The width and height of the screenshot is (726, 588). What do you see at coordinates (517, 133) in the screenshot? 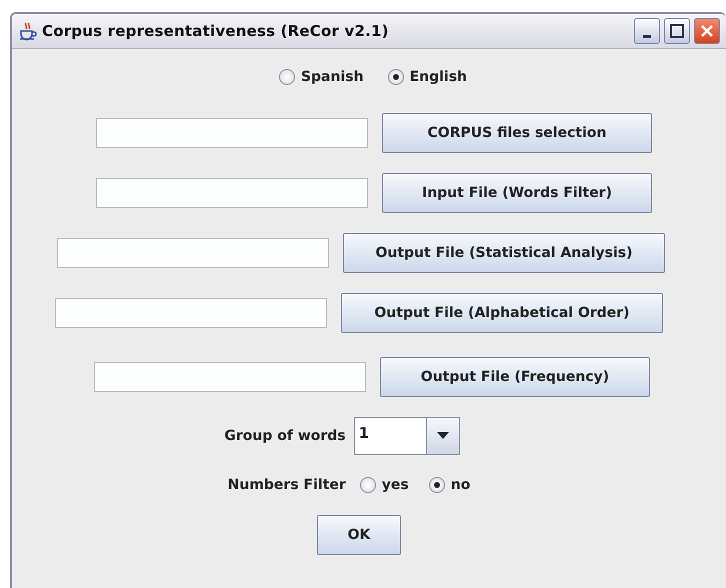
I see `file-button: CORPUS files selection` at bounding box center [517, 133].